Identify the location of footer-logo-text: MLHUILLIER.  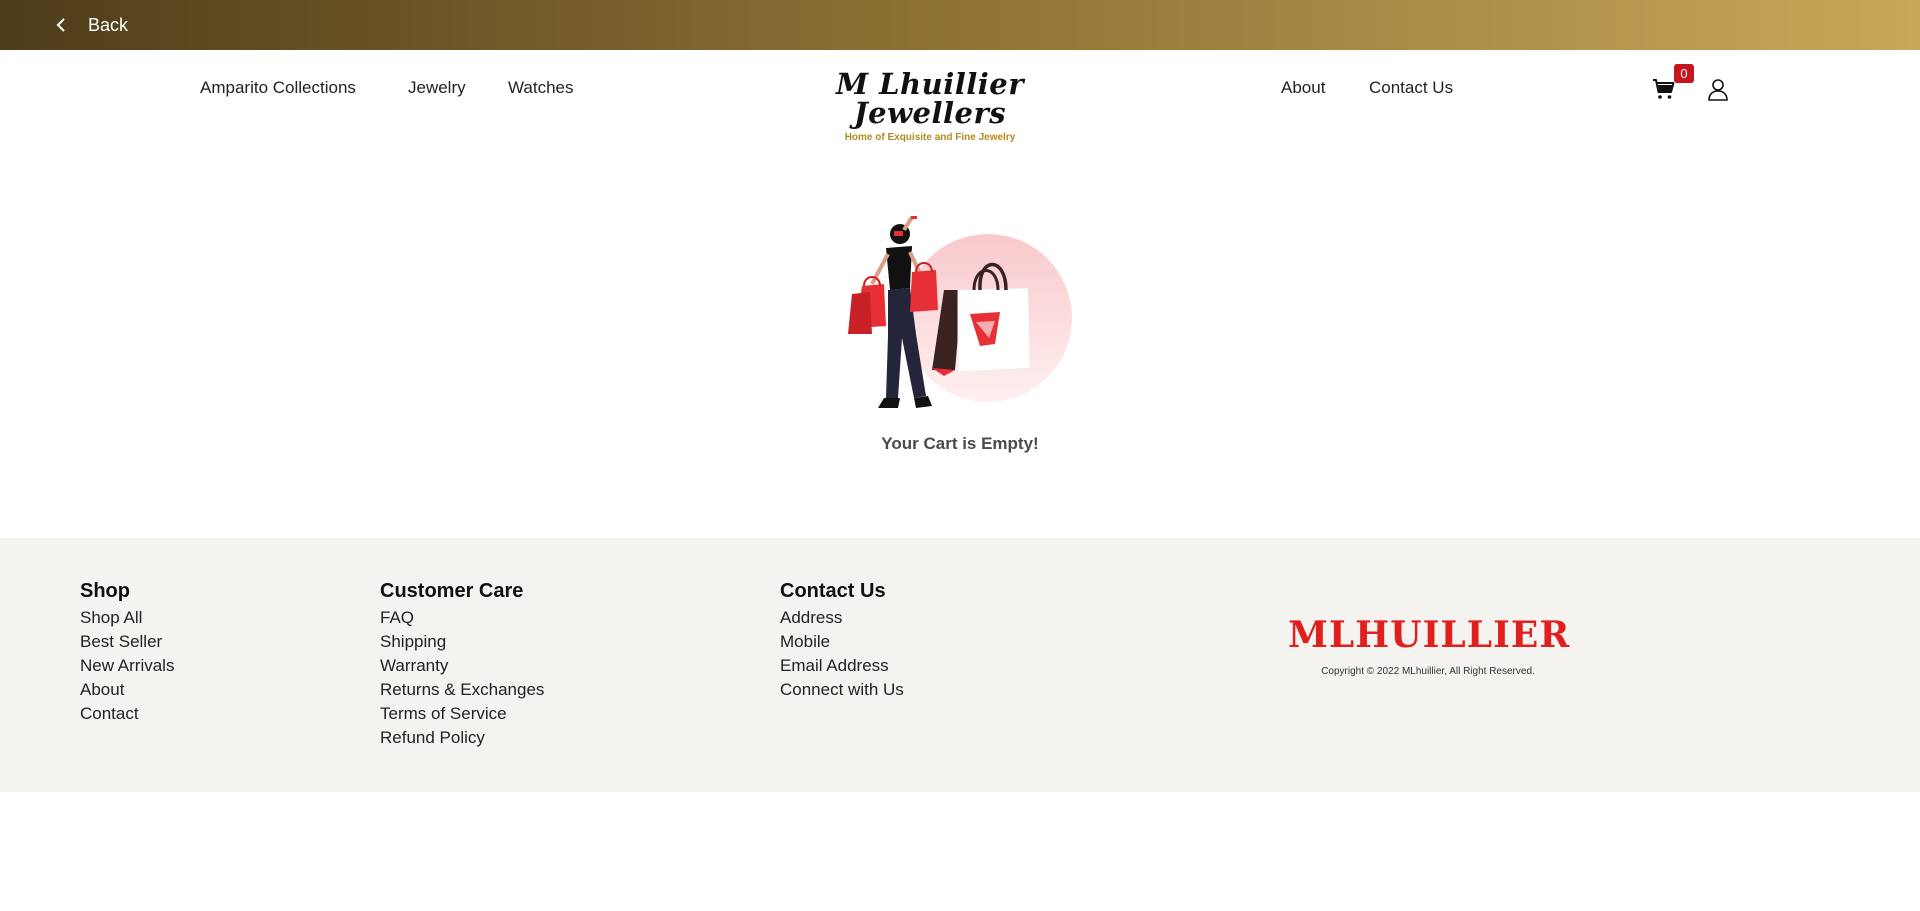
(1429, 635).